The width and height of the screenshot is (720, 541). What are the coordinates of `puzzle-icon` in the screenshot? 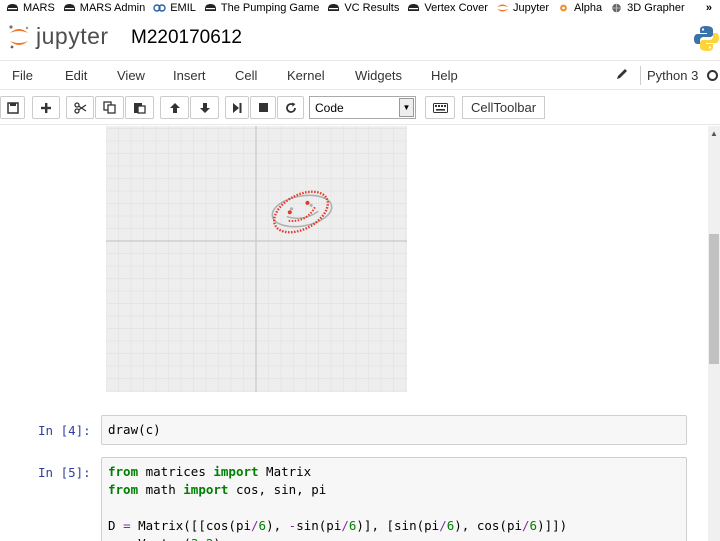 It's located at (159, 8).